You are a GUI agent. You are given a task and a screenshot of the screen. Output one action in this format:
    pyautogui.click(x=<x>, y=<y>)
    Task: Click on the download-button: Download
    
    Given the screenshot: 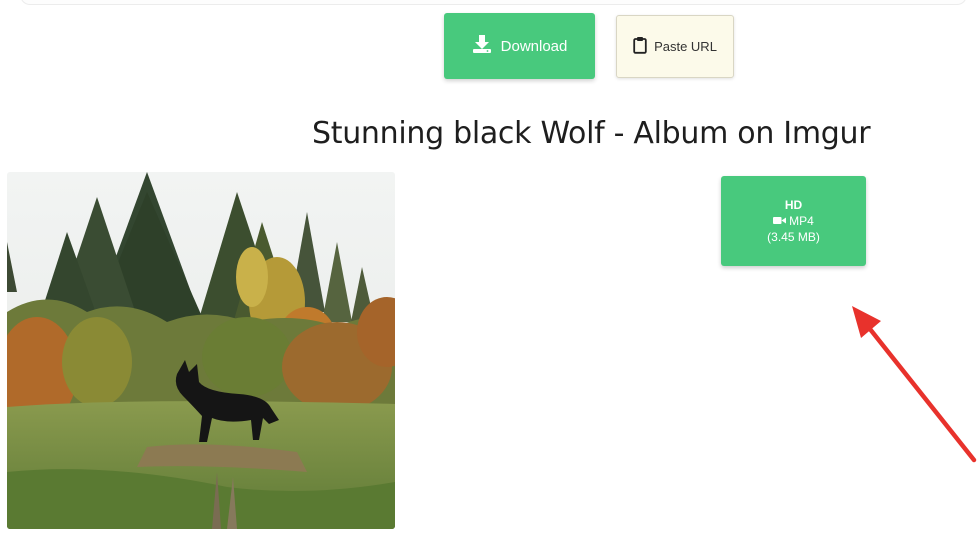 What is the action you would take?
    pyautogui.click(x=519, y=46)
    